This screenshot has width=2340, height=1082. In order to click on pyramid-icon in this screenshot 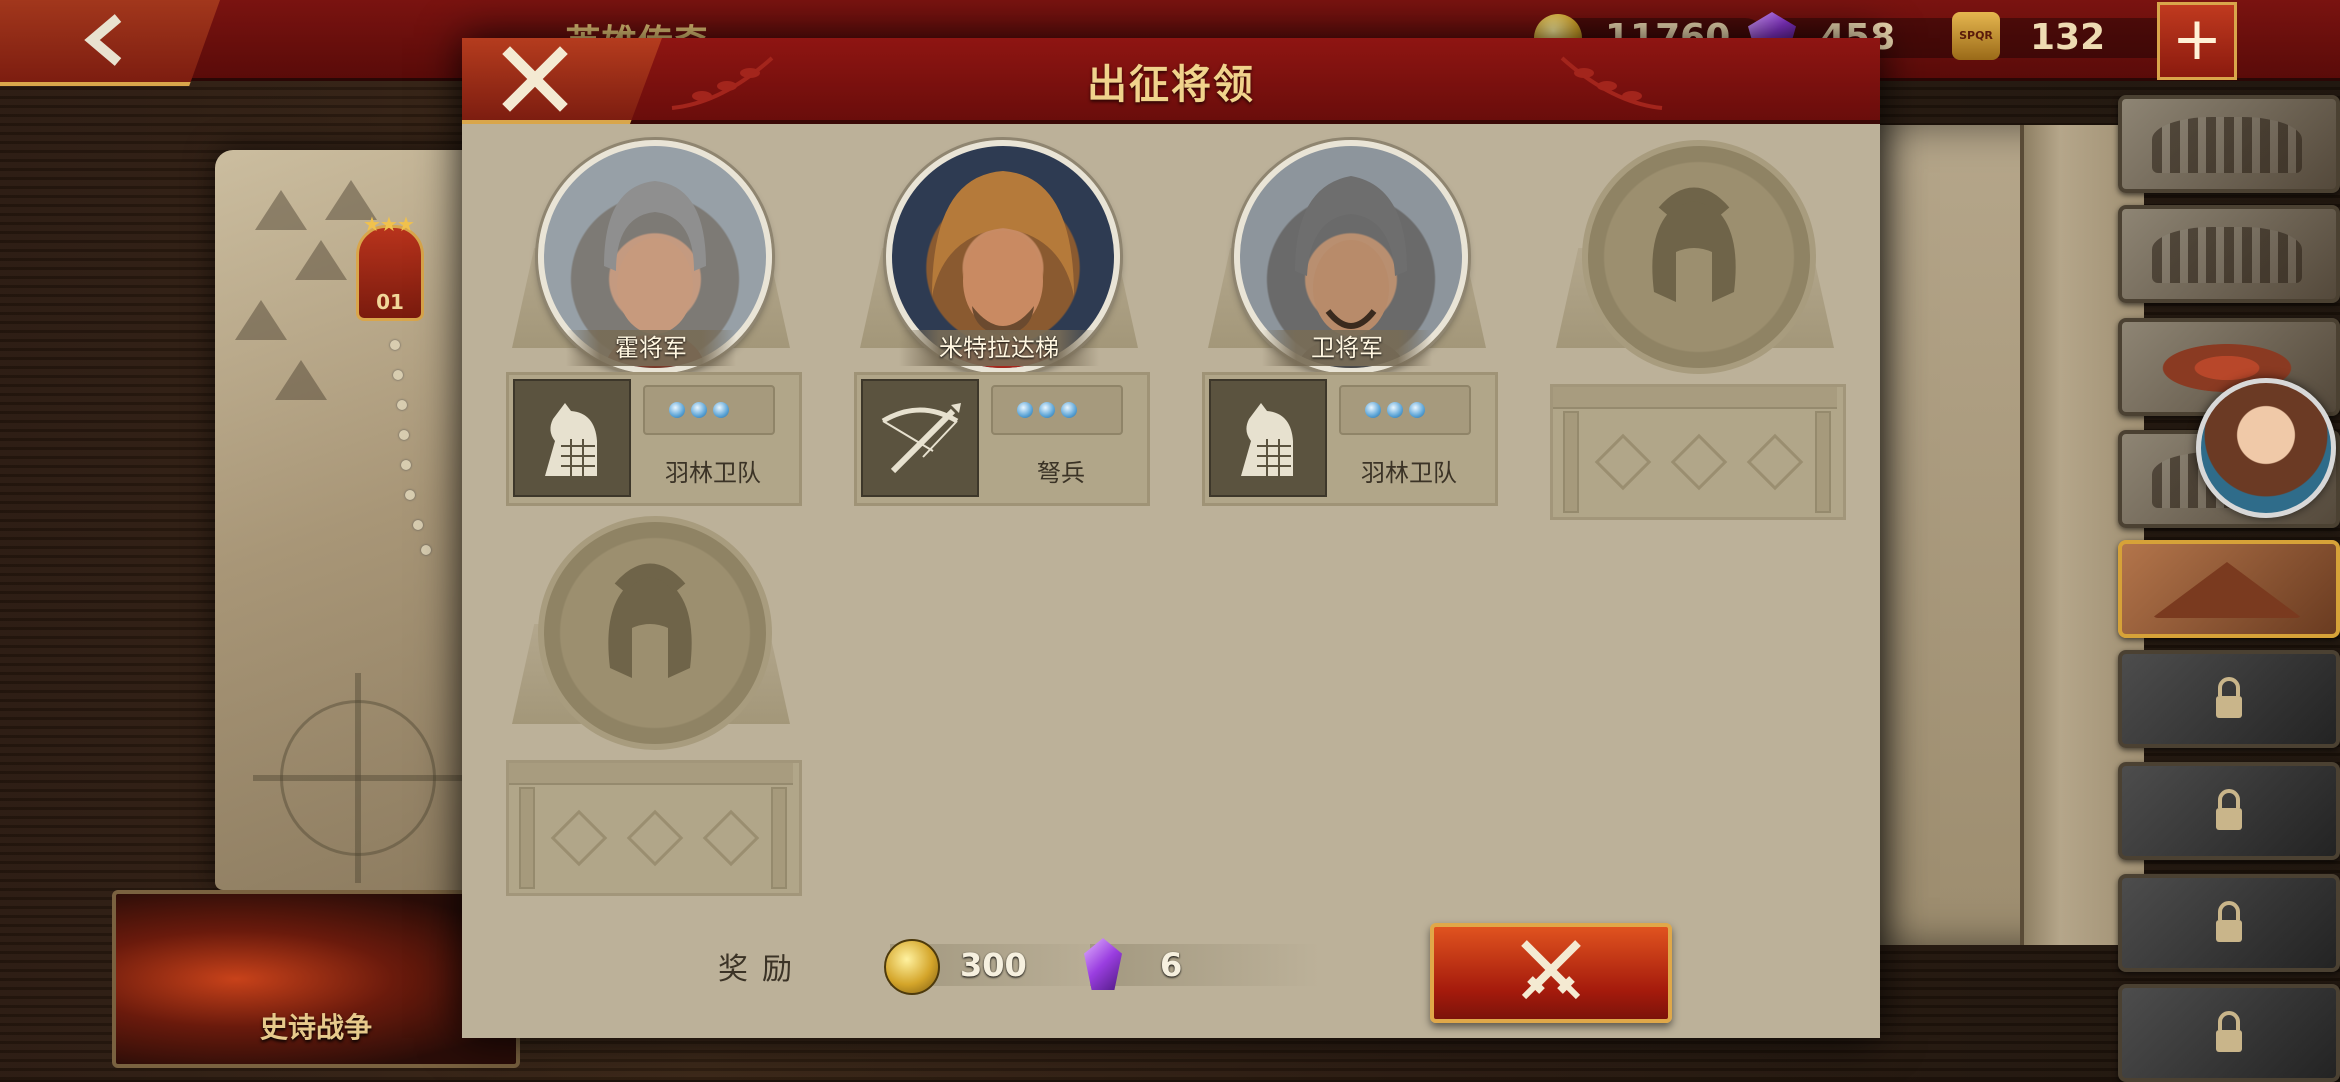, I will do `click(2227, 590)`.